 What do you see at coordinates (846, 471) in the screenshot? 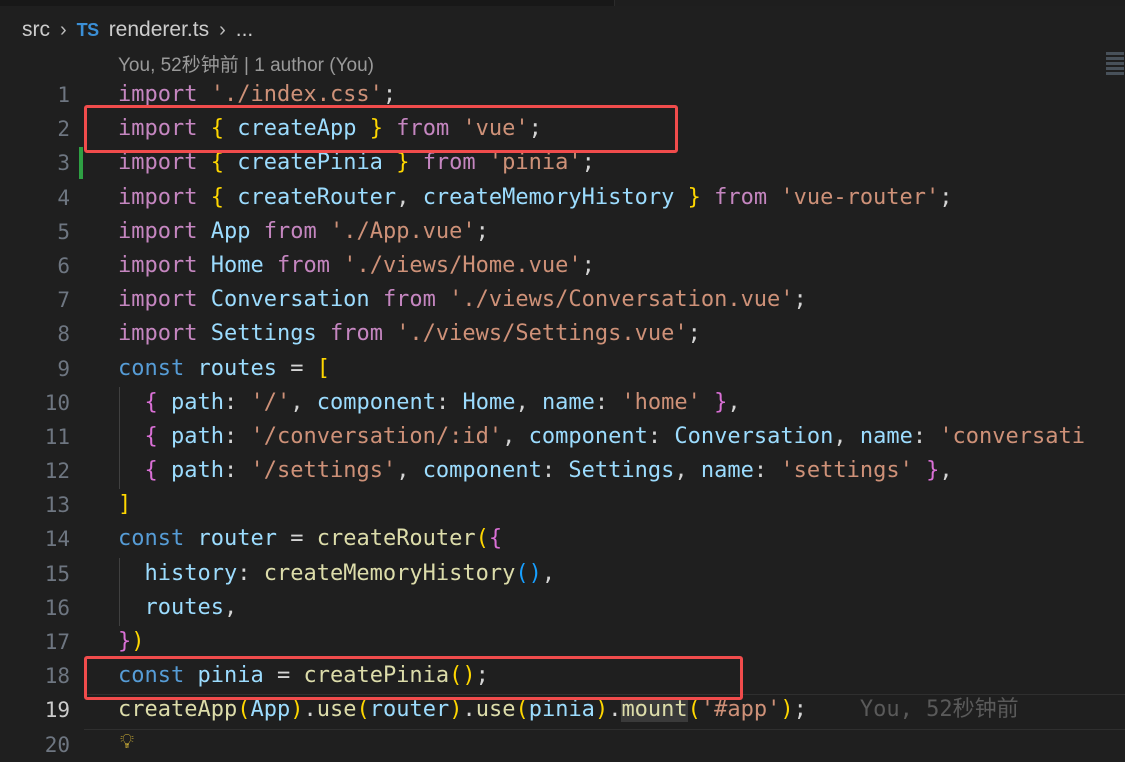
I see `code-token: 'settings'` at bounding box center [846, 471].